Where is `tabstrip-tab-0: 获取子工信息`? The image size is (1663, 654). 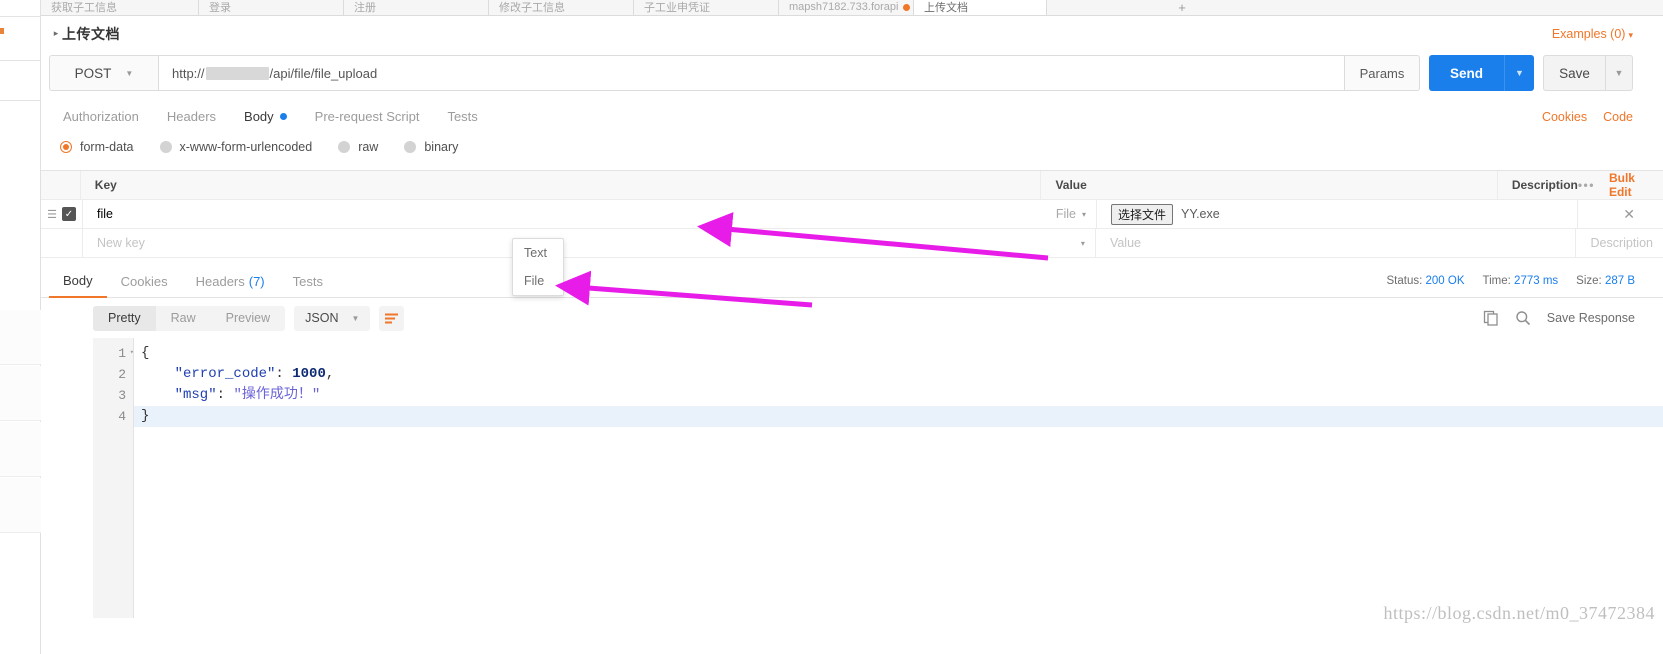 tabstrip-tab-0: 获取子工信息 is located at coordinates (120, 7).